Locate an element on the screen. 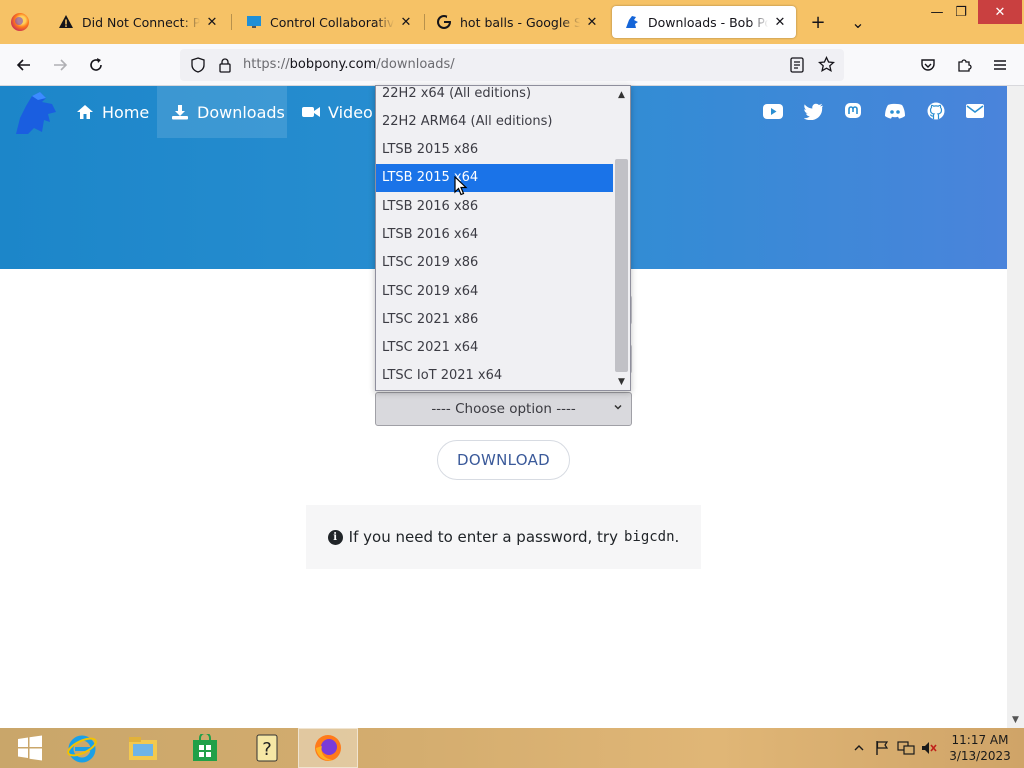 The image size is (1024, 768). dropdown-option-highlighted: LTSB 2015 x64 is located at coordinates (495, 178).